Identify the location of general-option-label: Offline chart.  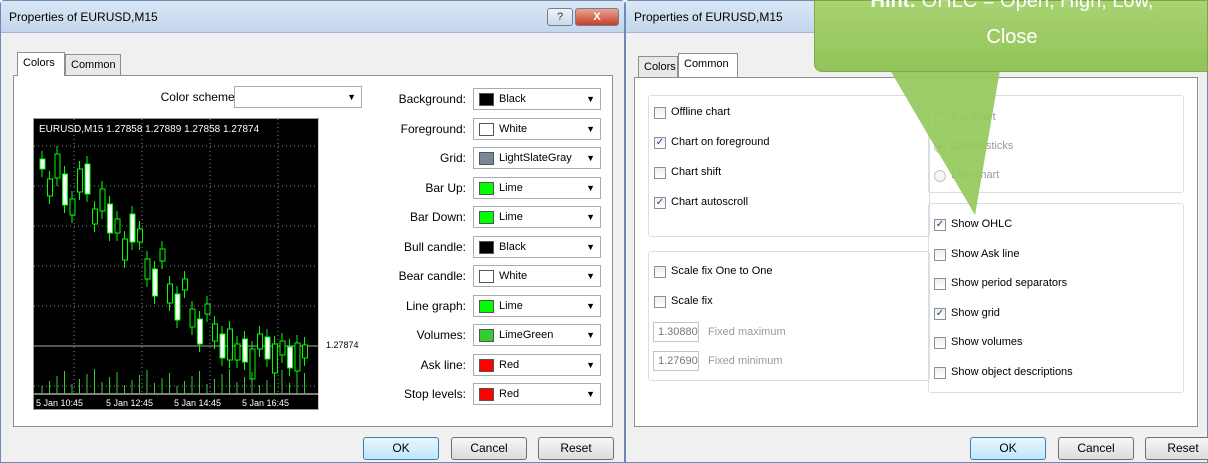
(701, 112).